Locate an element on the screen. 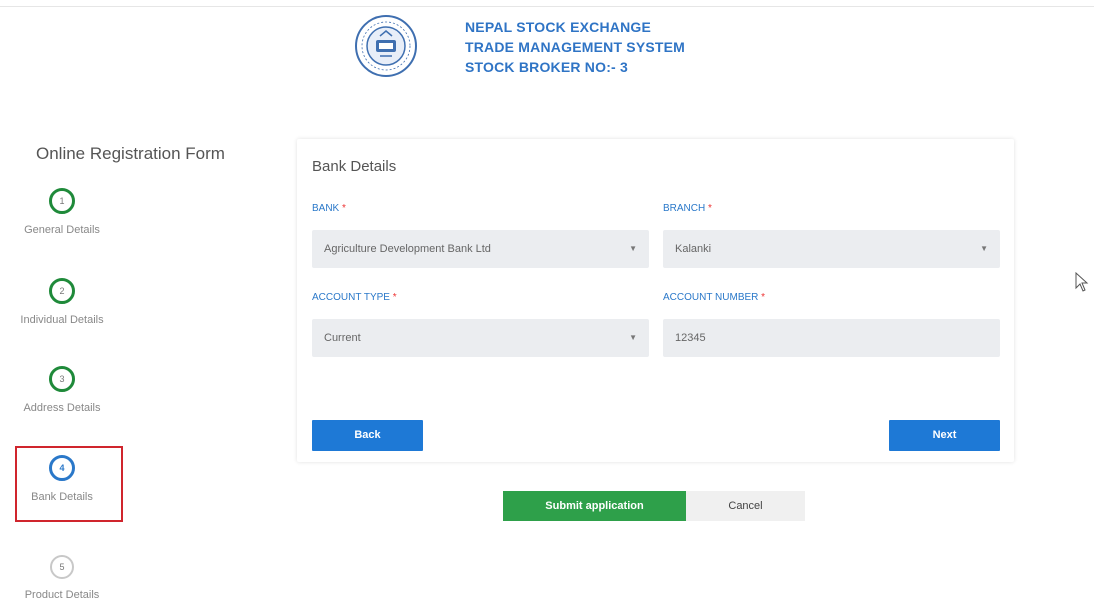 The image size is (1094, 607). back-button: Back is located at coordinates (367, 435).